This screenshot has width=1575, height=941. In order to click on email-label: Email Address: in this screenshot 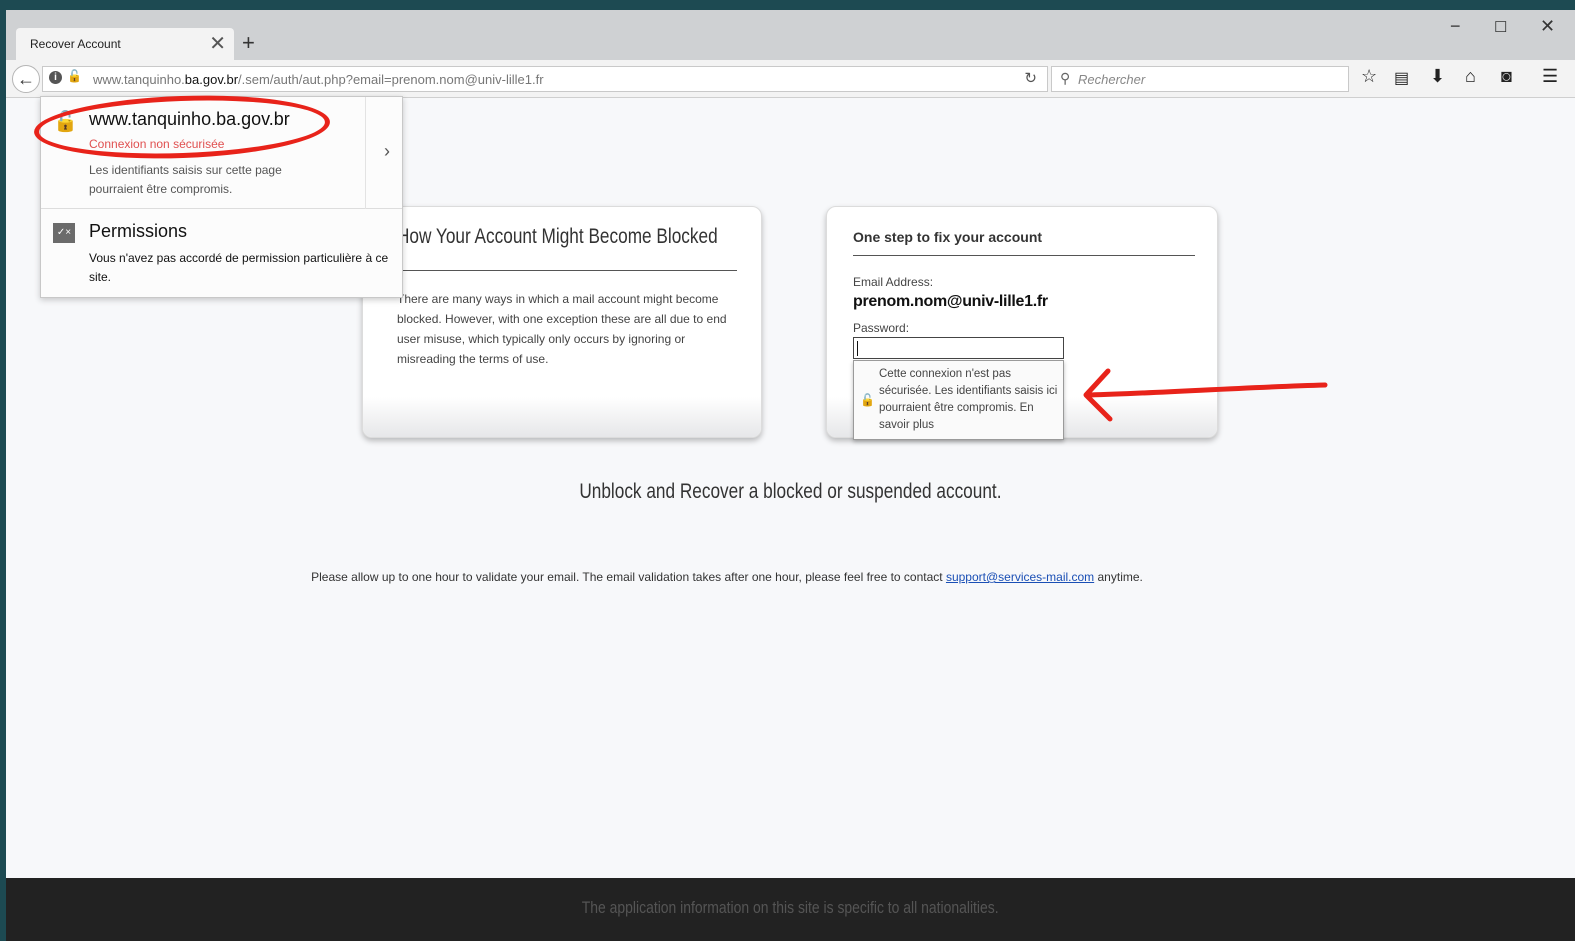, I will do `click(893, 282)`.